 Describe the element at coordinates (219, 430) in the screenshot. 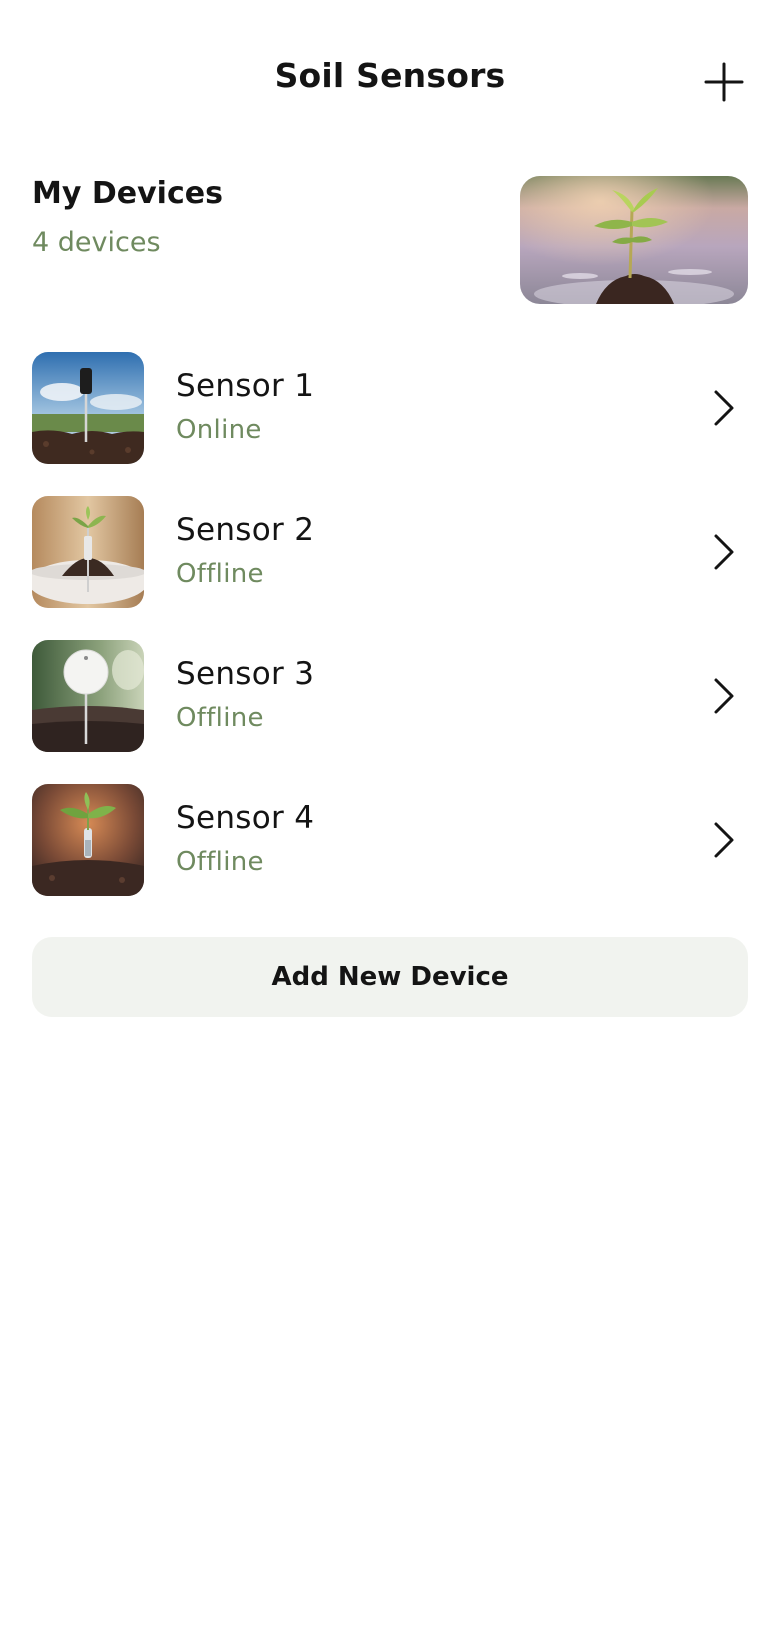

I see `device-status: Online` at that location.